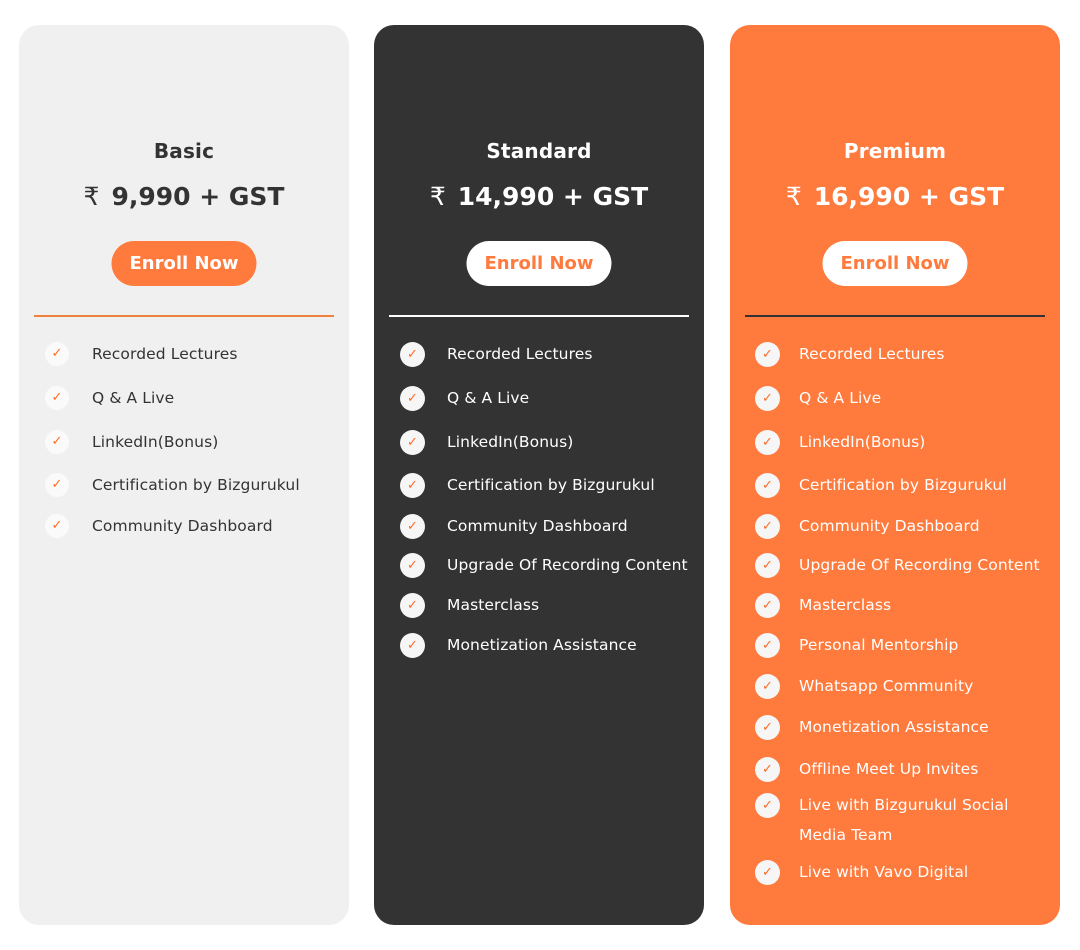 The height and width of the screenshot is (950, 1080). What do you see at coordinates (904, 820) in the screenshot?
I see `feature-label: Live with Bizgurukul Social Media Team` at bounding box center [904, 820].